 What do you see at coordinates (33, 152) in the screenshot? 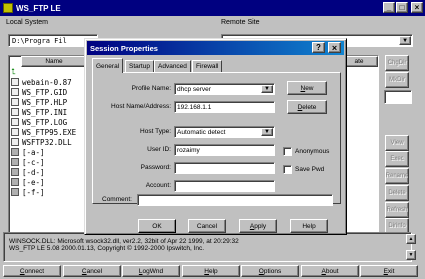
I see `local-file-name: [-a-]` at bounding box center [33, 152].